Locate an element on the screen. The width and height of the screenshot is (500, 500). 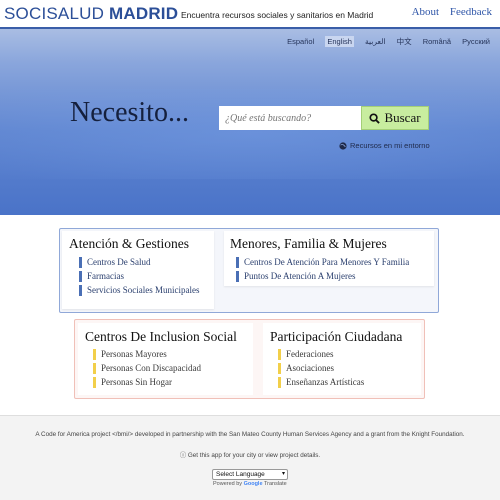
language-select: Select Language ▾ is located at coordinates (250, 474).